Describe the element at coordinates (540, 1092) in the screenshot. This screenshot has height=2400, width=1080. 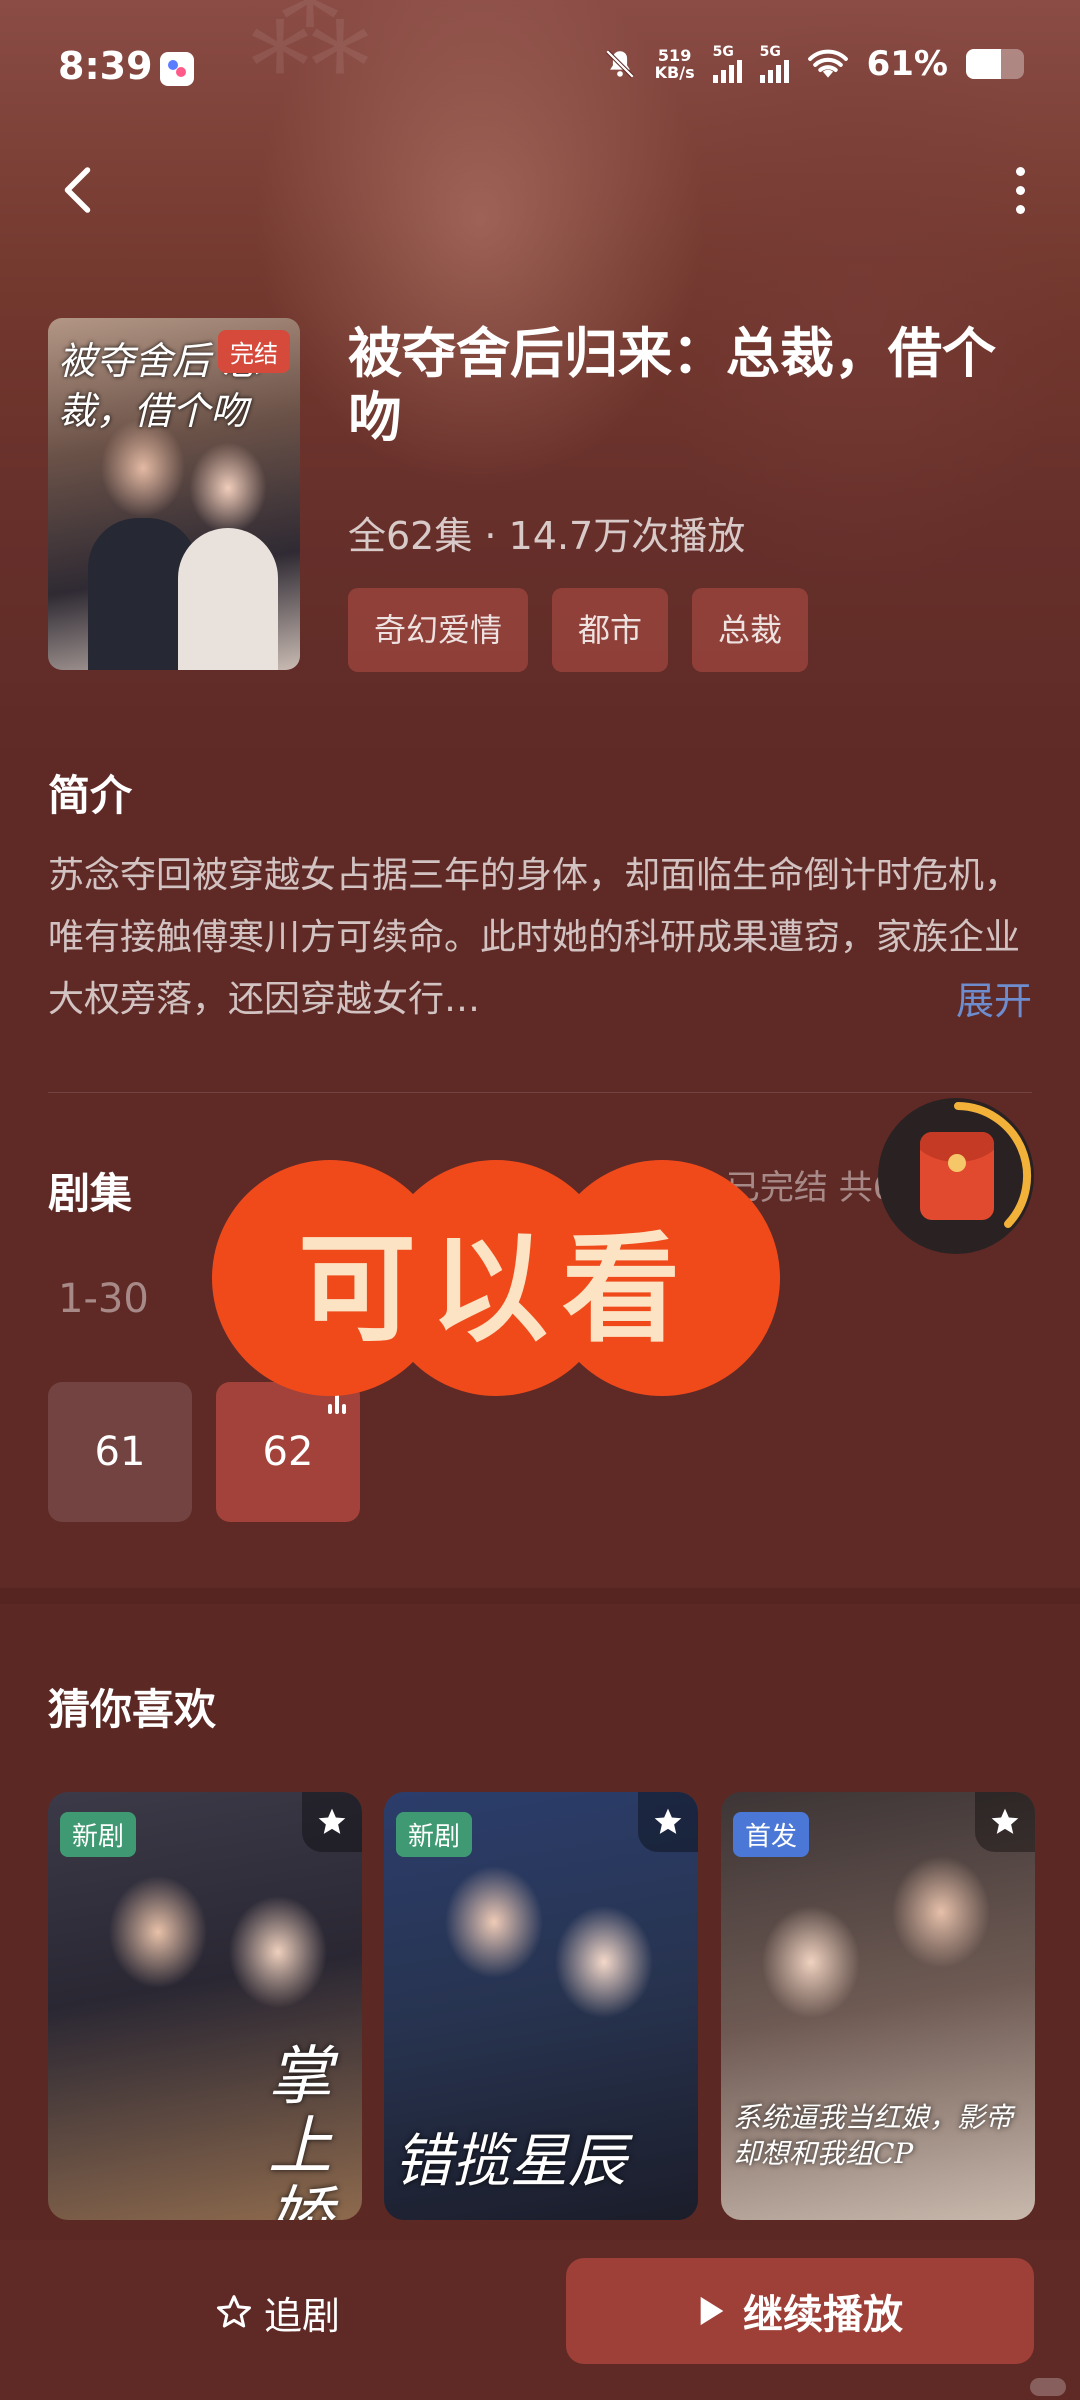
I see `divider` at that location.